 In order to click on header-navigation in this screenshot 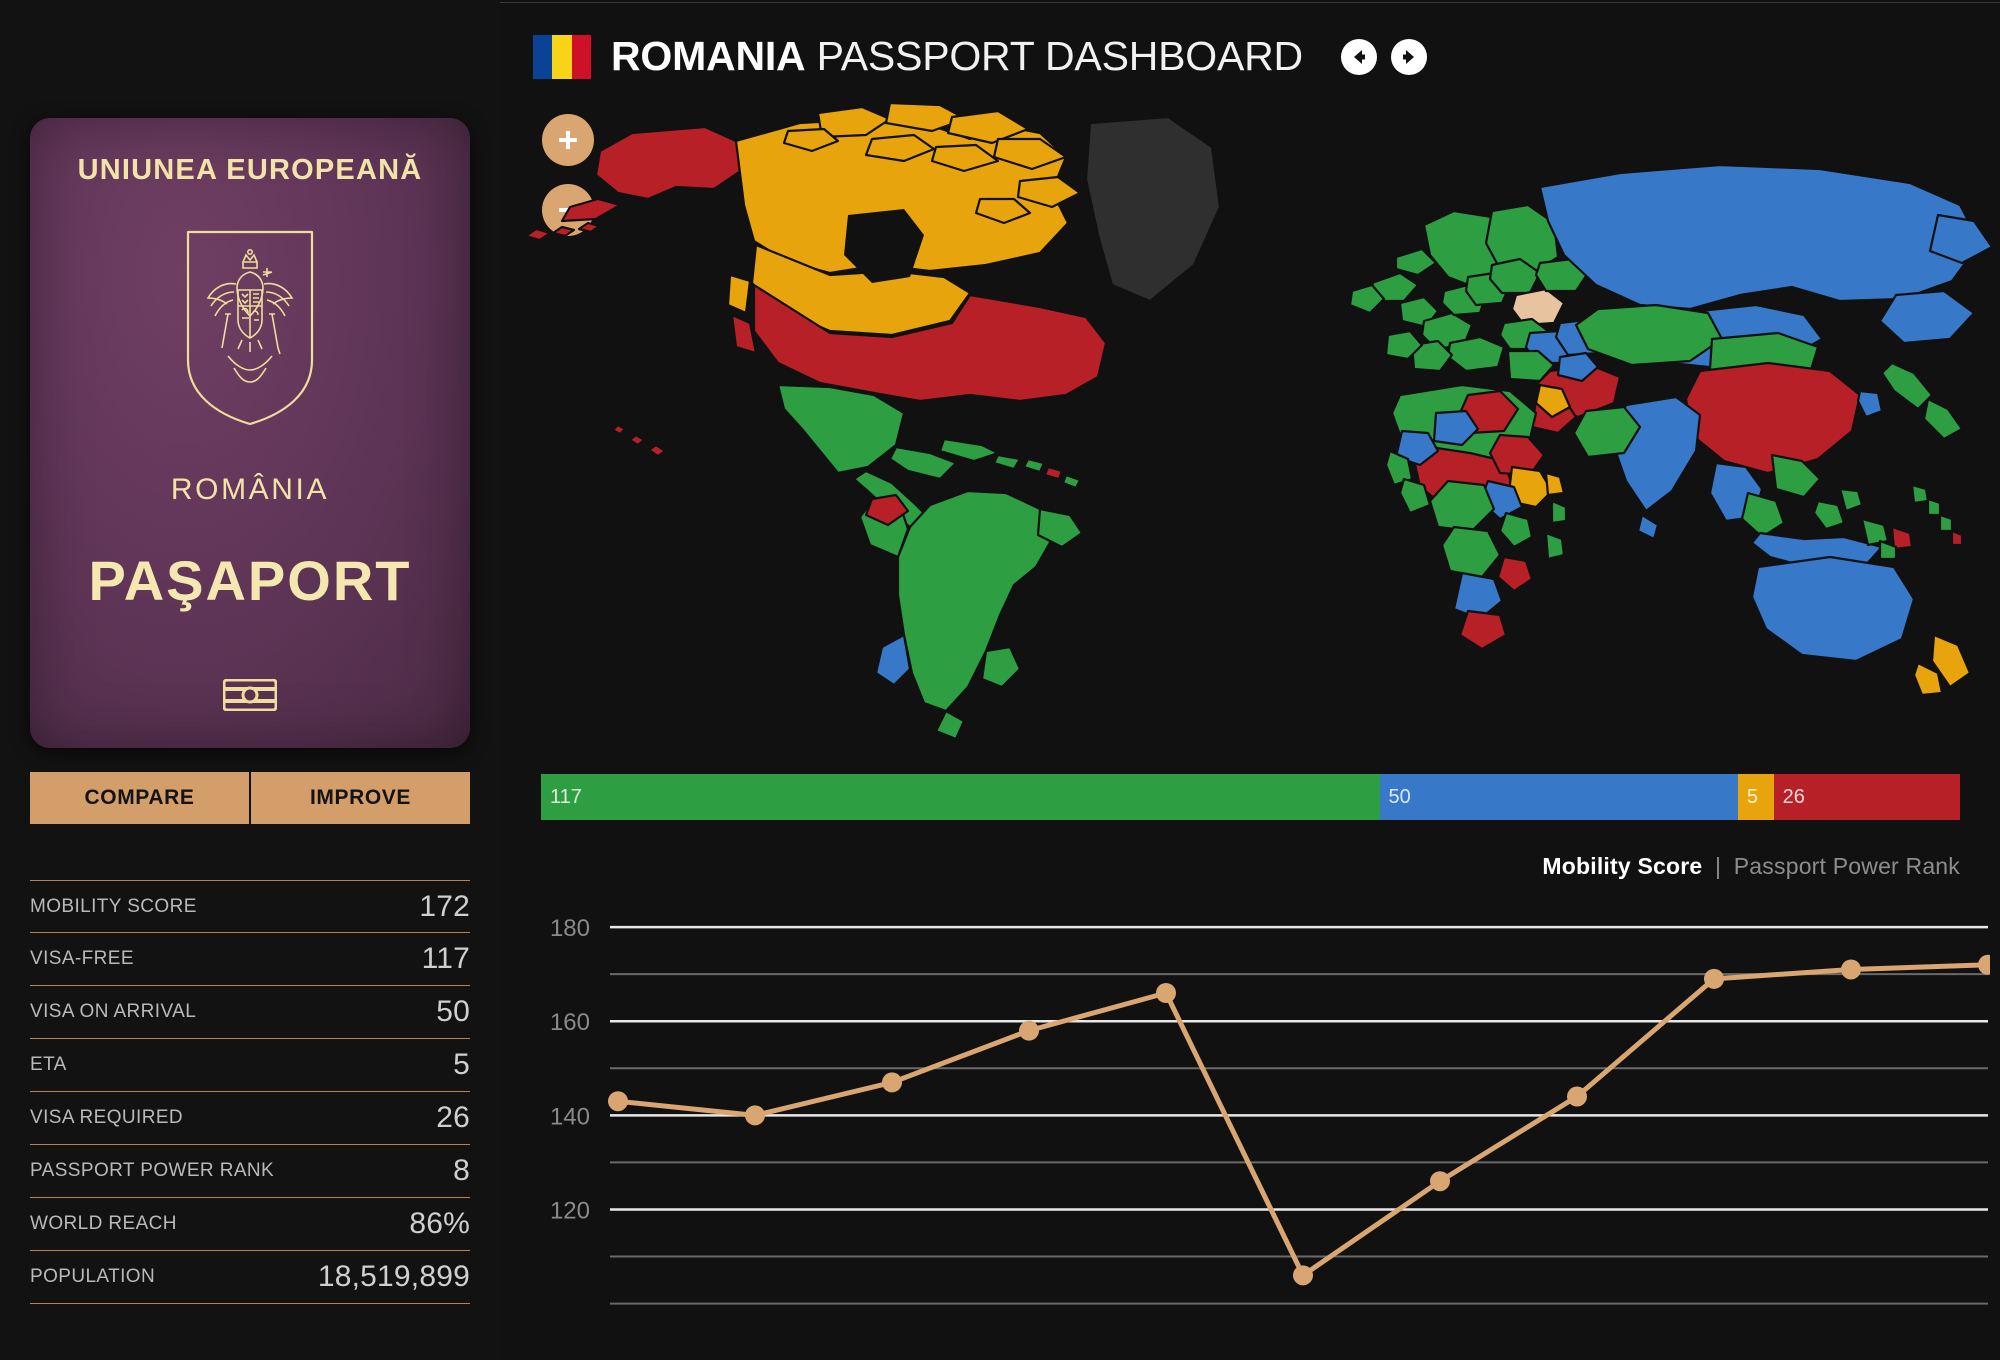, I will do `click(1383, 56)`.